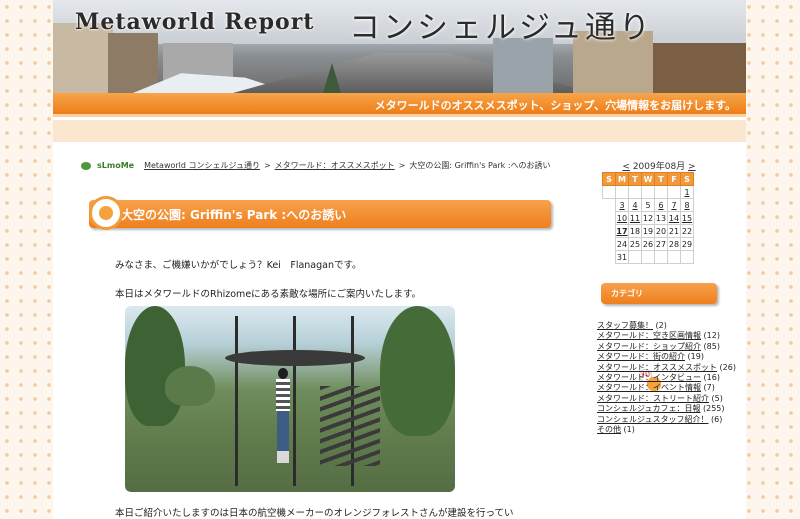 Image resolution: width=800 pixels, height=519 pixels. I want to click on calendar-prev-link: <, so click(626, 167).